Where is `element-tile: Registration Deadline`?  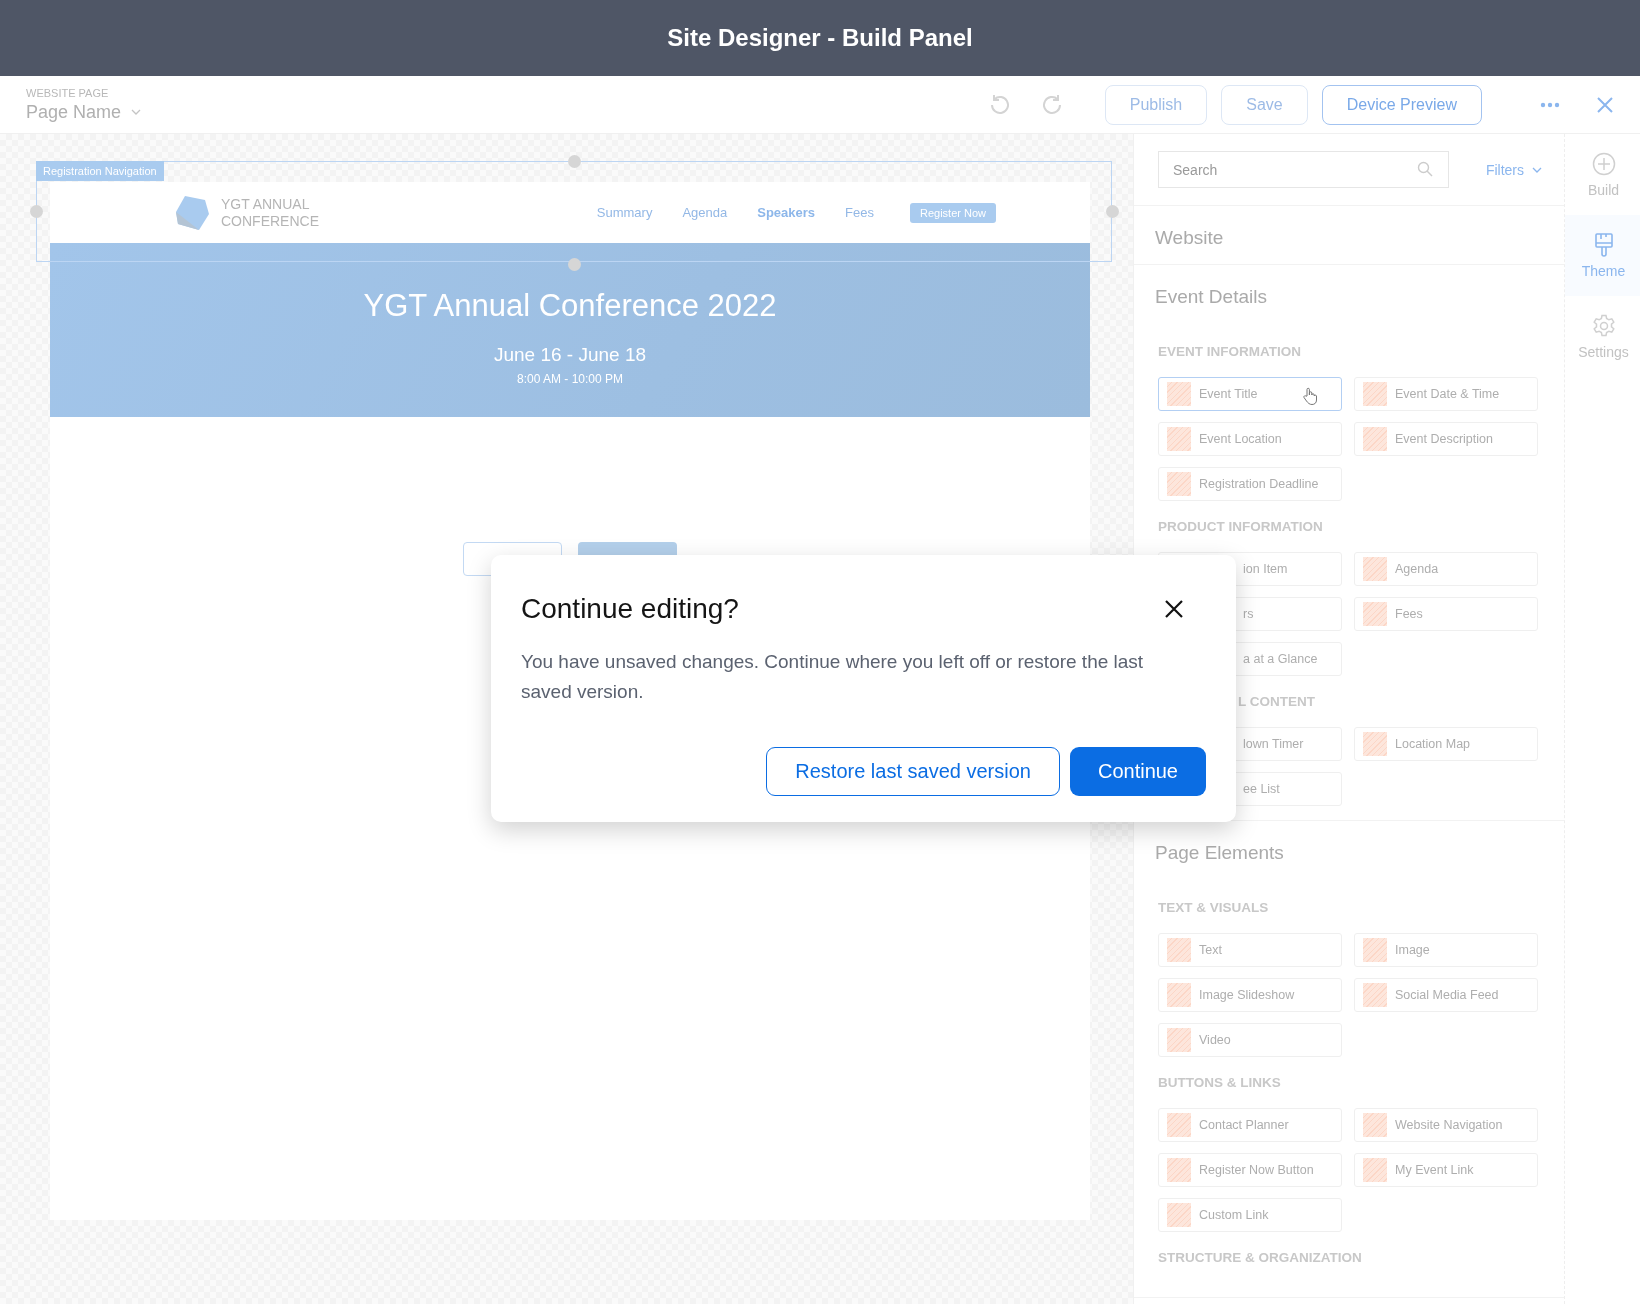 element-tile: Registration Deadline is located at coordinates (1250, 484).